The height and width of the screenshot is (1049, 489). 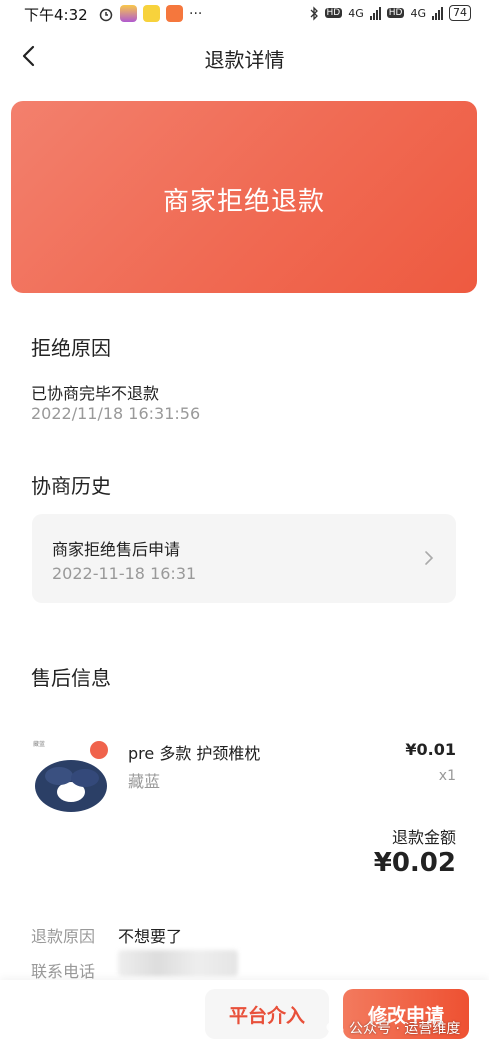 What do you see at coordinates (244, 558) in the screenshot?
I see `history-item: 商家拒绝售后申请 2022-11-18 16:31` at bounding box center [244, 558].